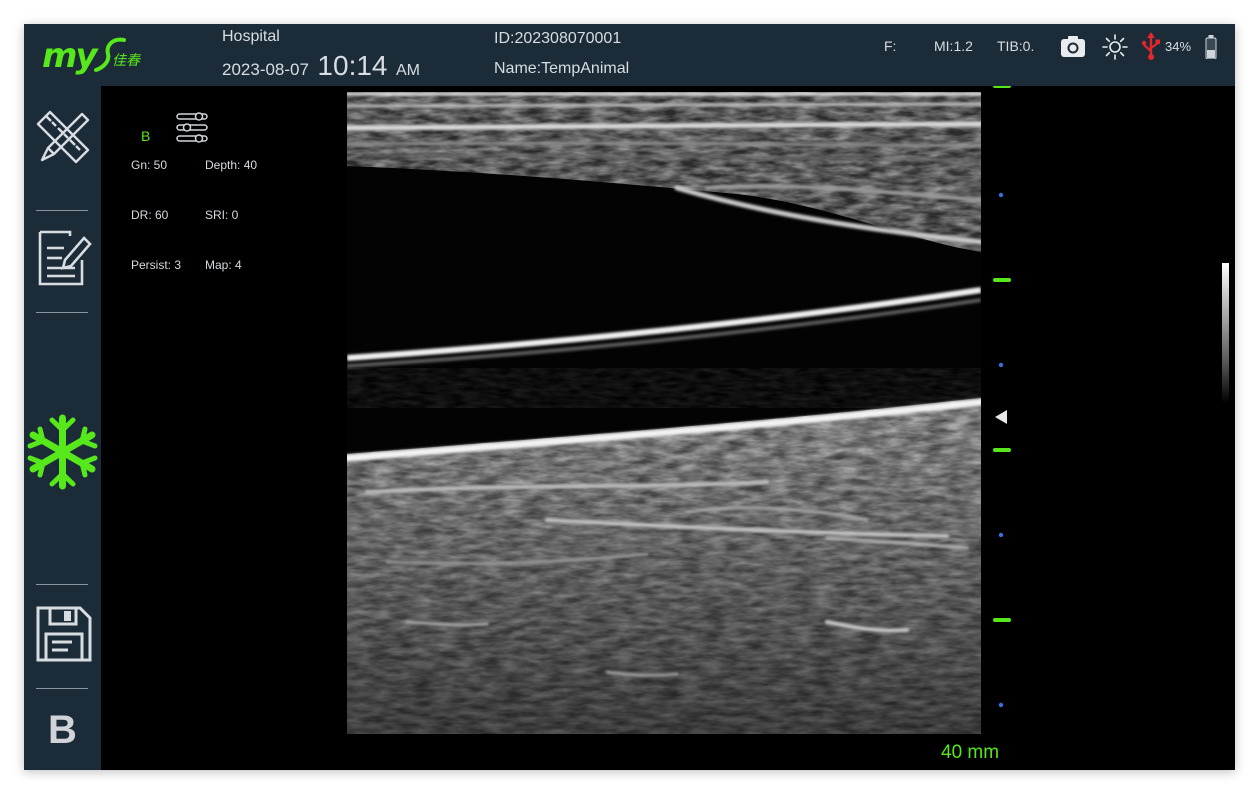  What do you see at coordinates (1001, 417) in the screenshot?
I see `focus-marker-icon` at bounding box center [1001, 417].